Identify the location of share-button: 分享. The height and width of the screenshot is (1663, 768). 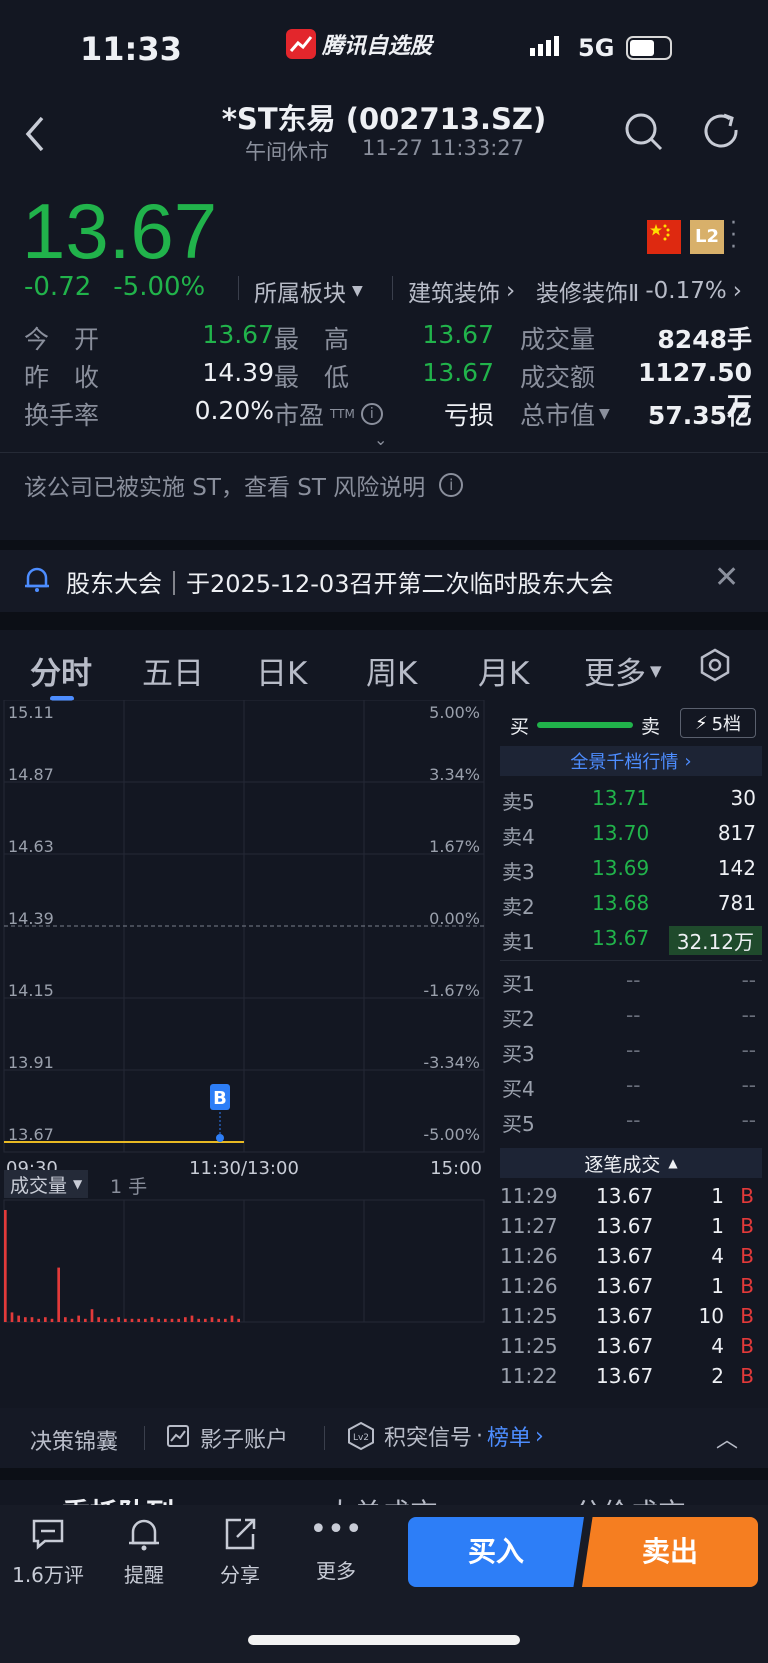
(240, 1551).